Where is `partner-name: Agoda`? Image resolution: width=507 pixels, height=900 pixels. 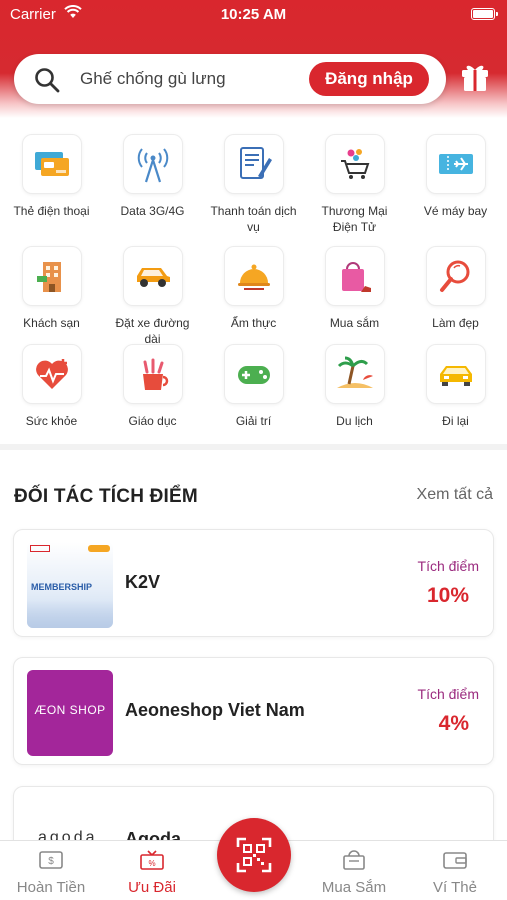
partner-name: Agoda is located at coordinates (153, 834).